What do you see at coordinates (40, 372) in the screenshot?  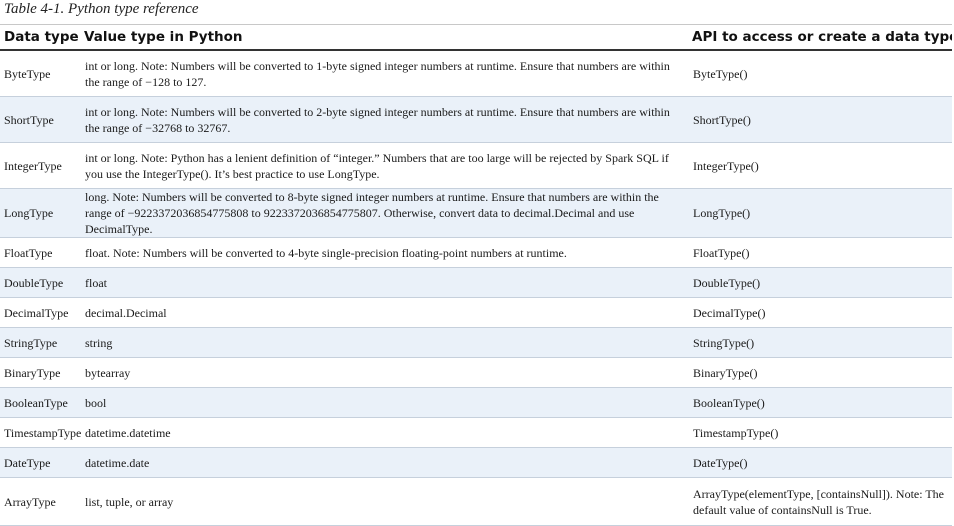 I see `data-type-cell: BinaryType` at bounding box center [40, 372].